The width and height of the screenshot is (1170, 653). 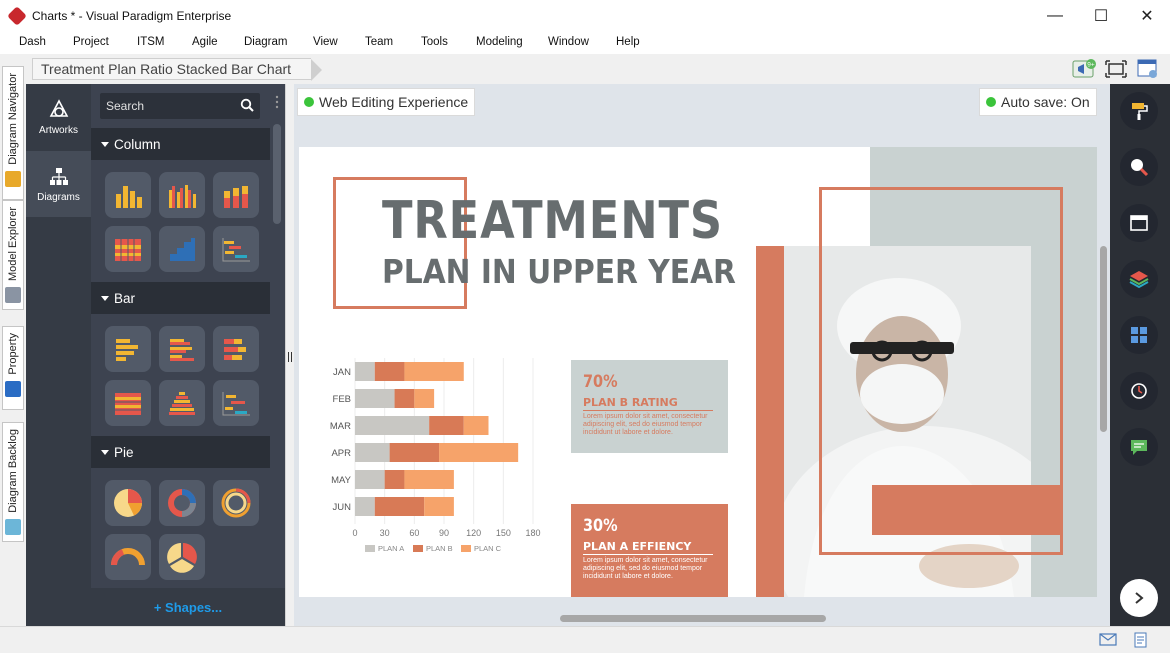 What do you see at coordinates (58, 117) in the screenshot?
I see `tab-artworks: Artworks` at bounding box center [58, 117].